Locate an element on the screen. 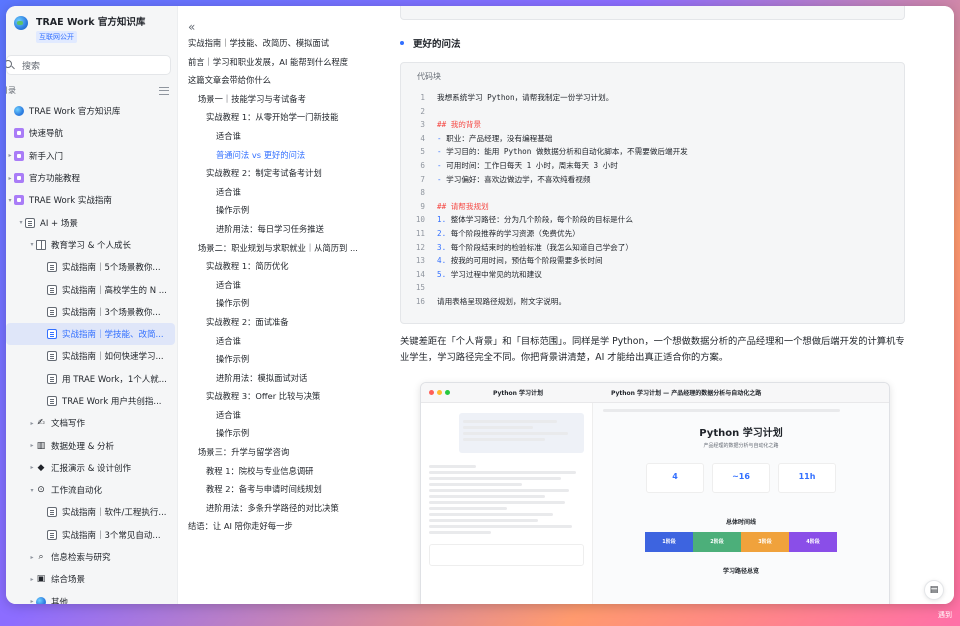 This screenshot has height=626, width=960. sidebar-item: ▸ ✍ 文档写作 is located at coordinates (91, 423).